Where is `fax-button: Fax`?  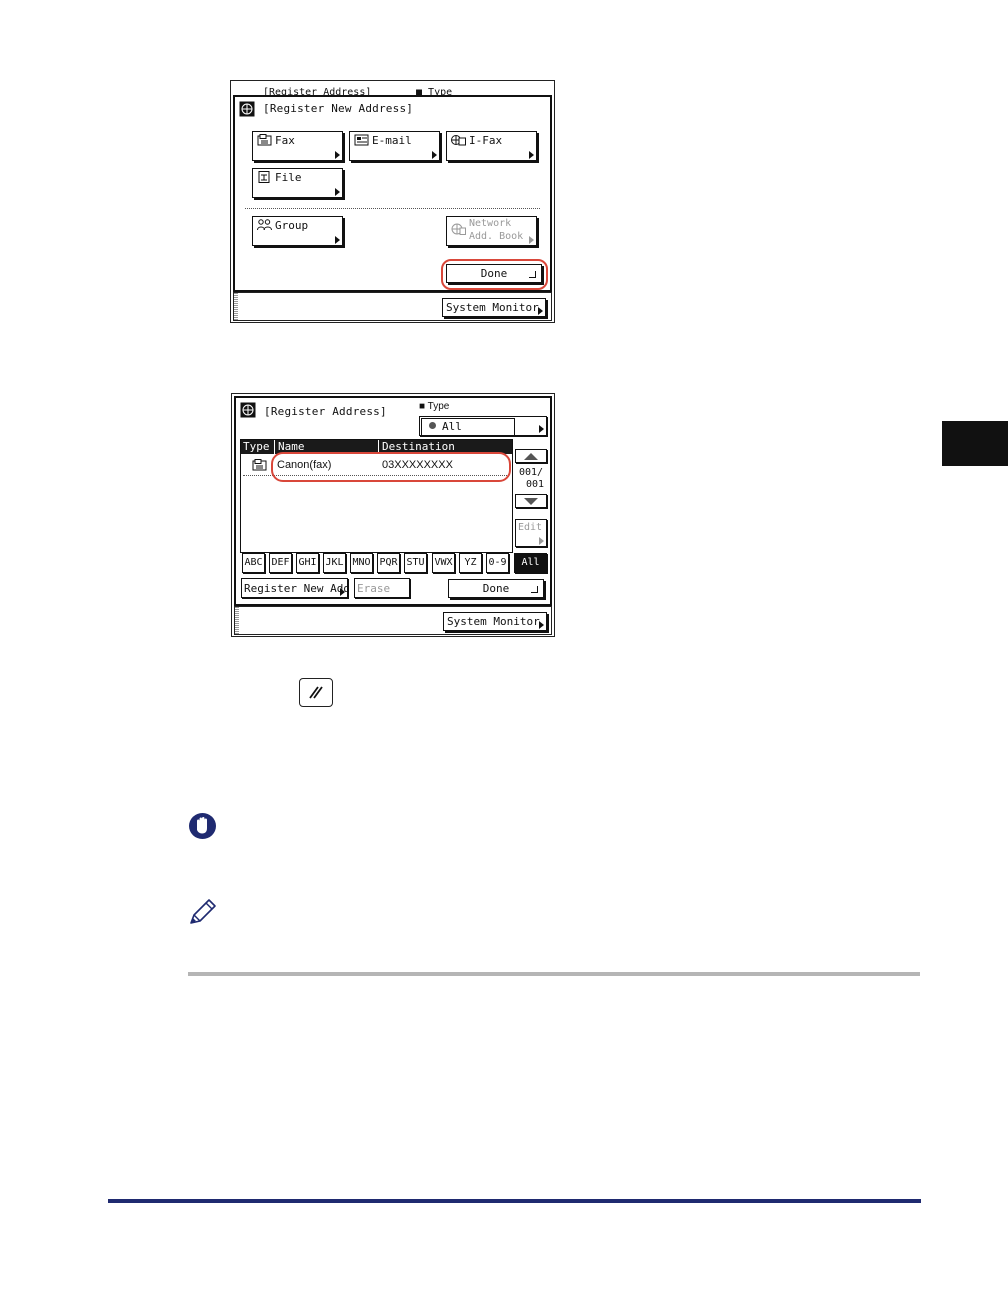
fax-button: Fax is located at coordinates (297, 146).